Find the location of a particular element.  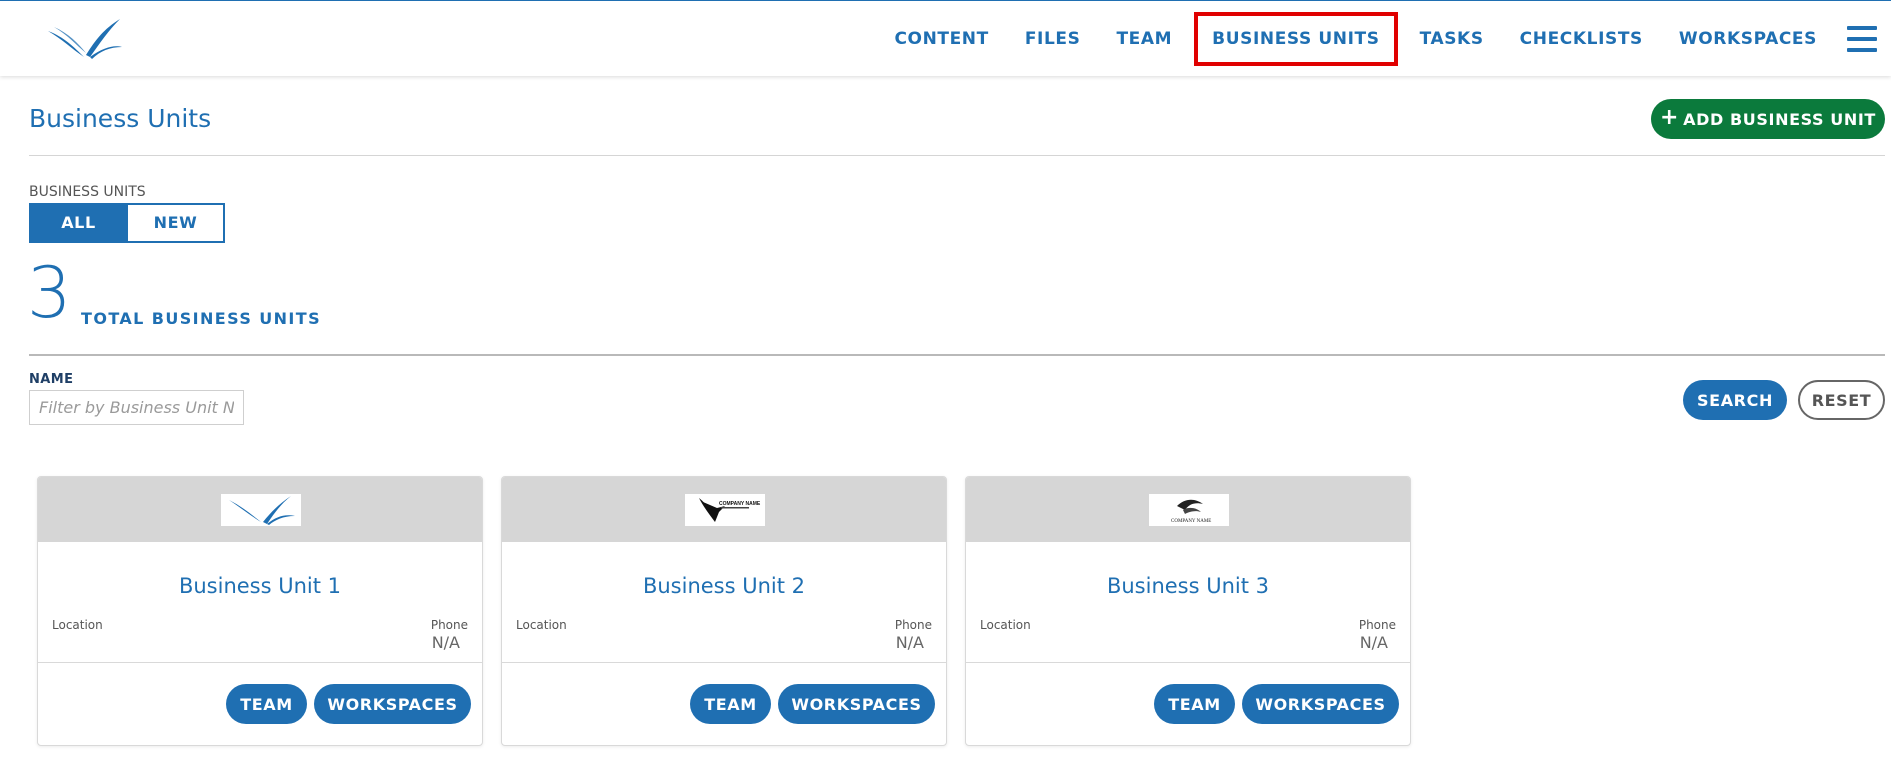

card-header is located at coordinates (260, 509).